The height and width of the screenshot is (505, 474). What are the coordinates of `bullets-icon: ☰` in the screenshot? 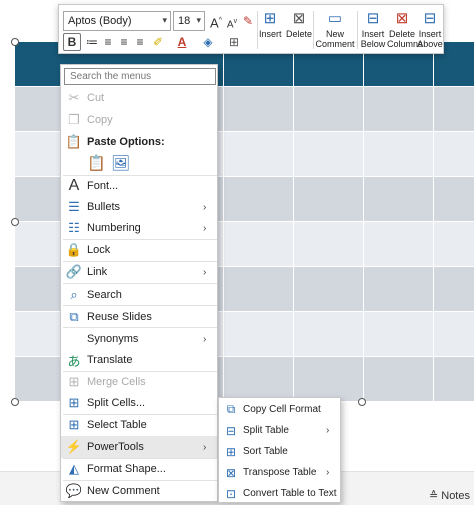 It's located at (74, 206).